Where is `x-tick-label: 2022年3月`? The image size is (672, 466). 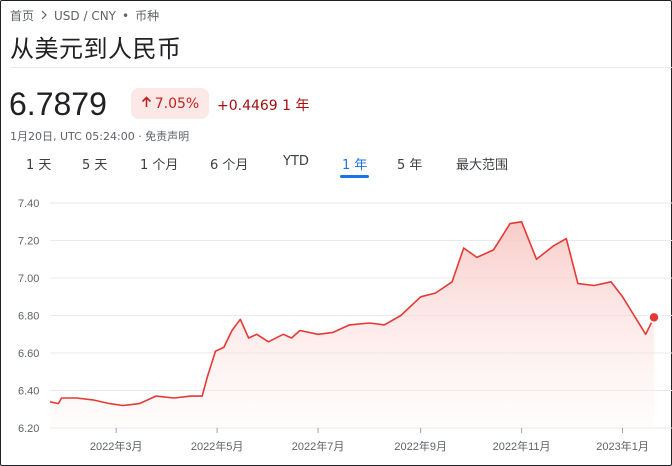 x-tick-label: 2022年3月 is located at coordinates (116, 446).